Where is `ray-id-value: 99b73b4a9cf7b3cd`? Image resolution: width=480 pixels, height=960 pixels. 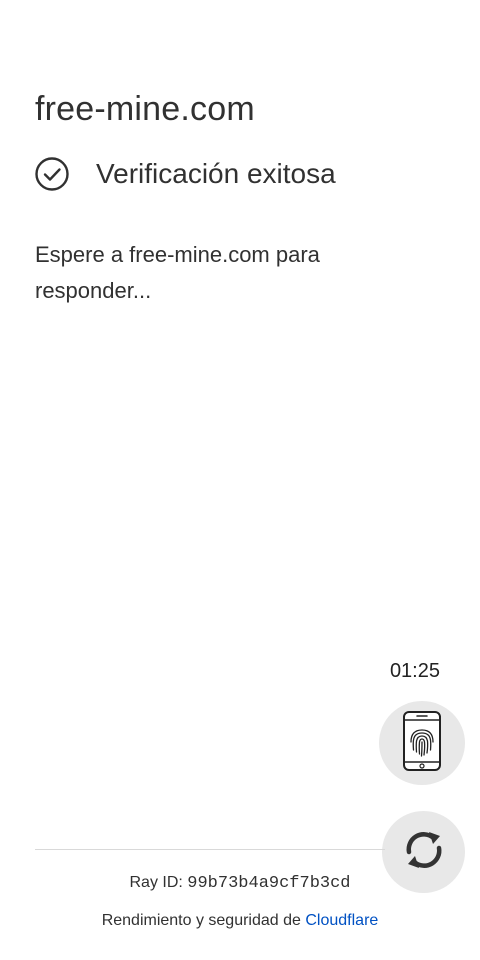
ray-id-value: 99b73b4a9cf7b3cd is located at coordinates (269, 883).